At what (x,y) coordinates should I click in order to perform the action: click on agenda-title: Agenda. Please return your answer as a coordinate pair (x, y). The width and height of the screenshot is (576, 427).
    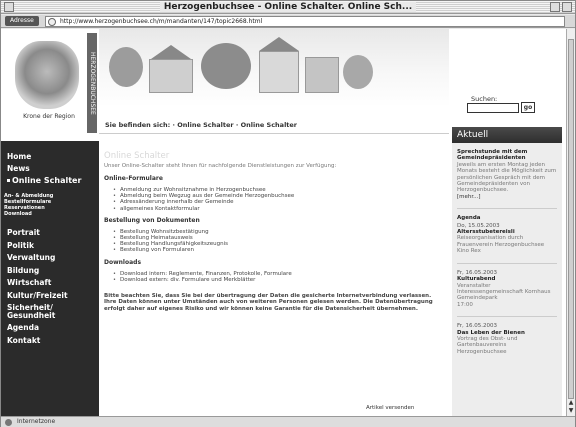
    Looking at the image, I should click on (469, 218).